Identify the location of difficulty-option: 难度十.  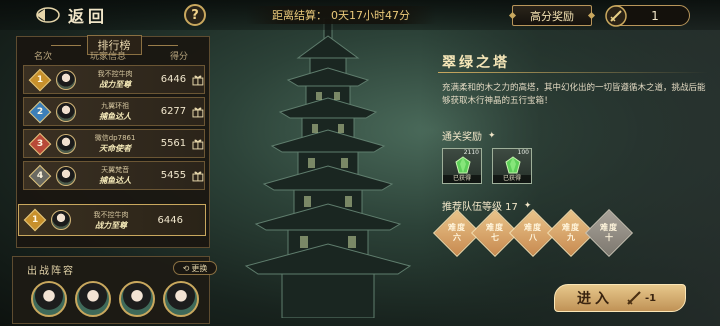
(609, 233).